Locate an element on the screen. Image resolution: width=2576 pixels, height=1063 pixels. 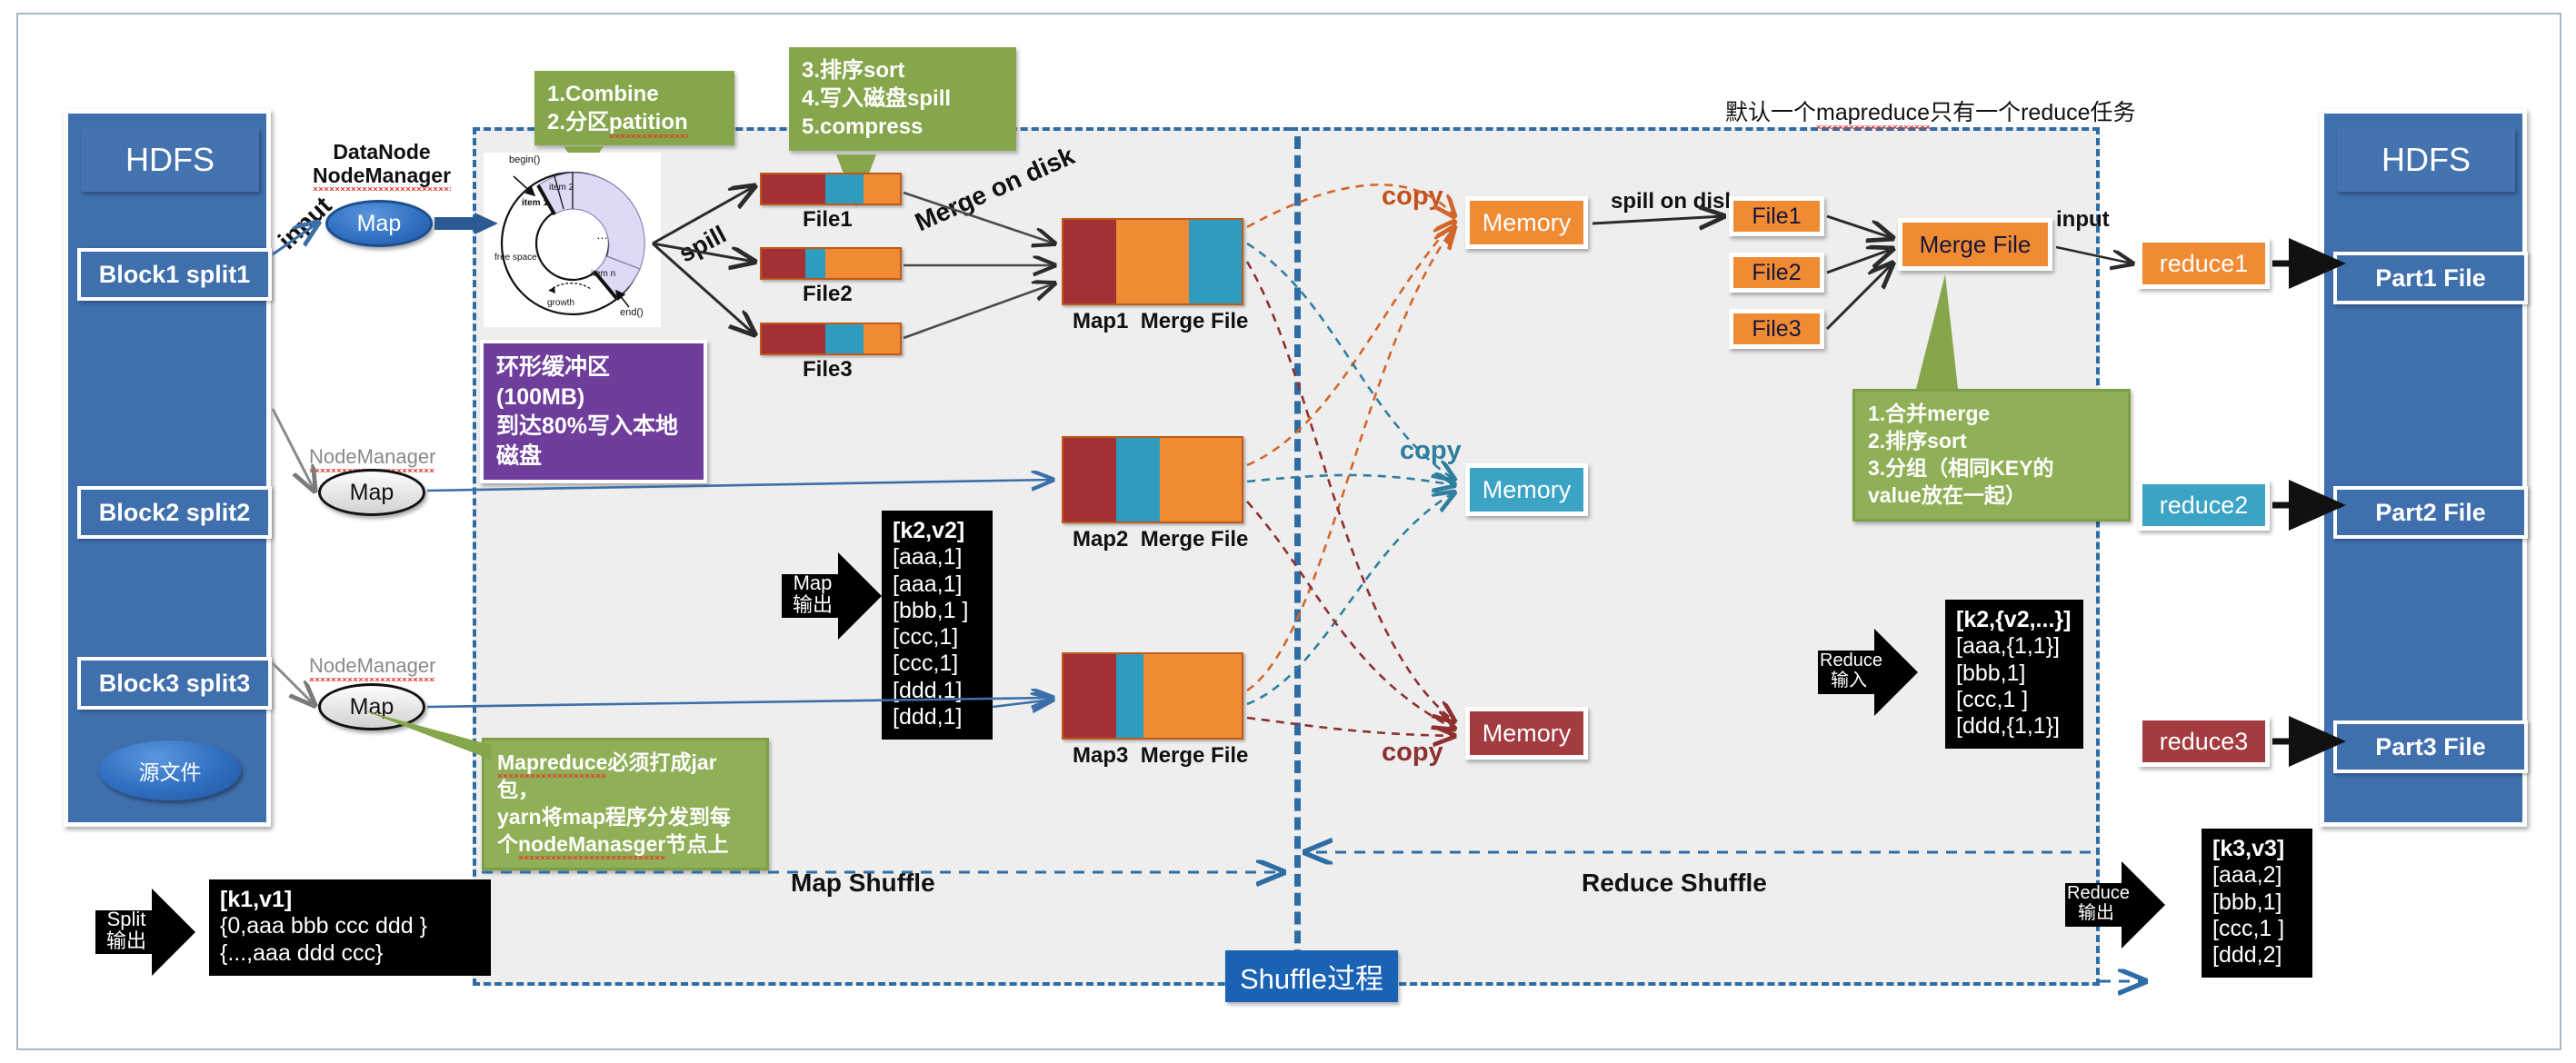
map3-merge-file-caption: Map3 Merge File is located at coordinates (1161, 755).